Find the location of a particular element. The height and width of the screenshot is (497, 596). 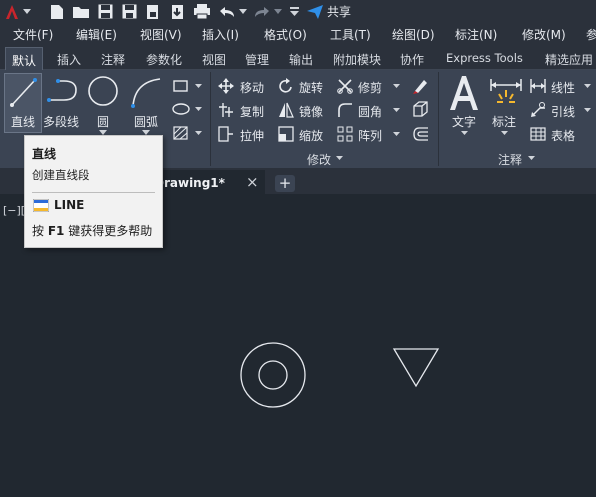

stretch-icon is located at coordinates (226, 134).